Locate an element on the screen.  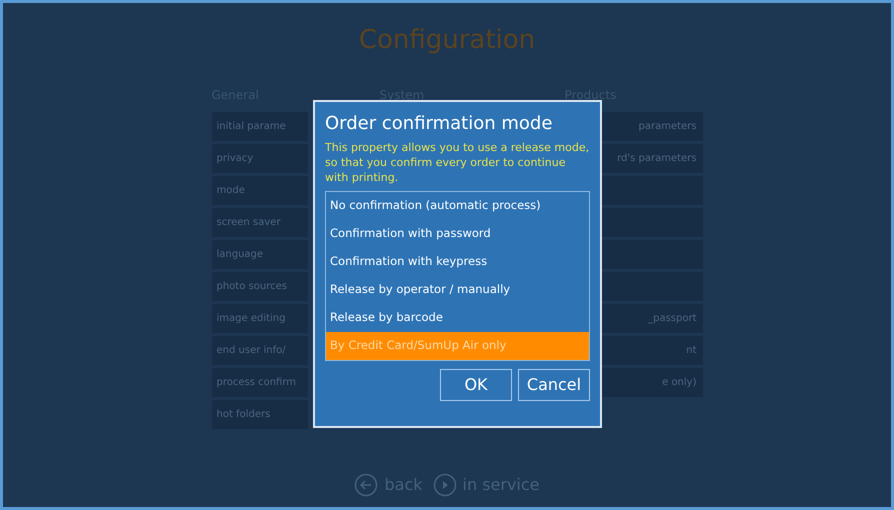
settings-tile: photo sources is located at coordinates (260, 286).